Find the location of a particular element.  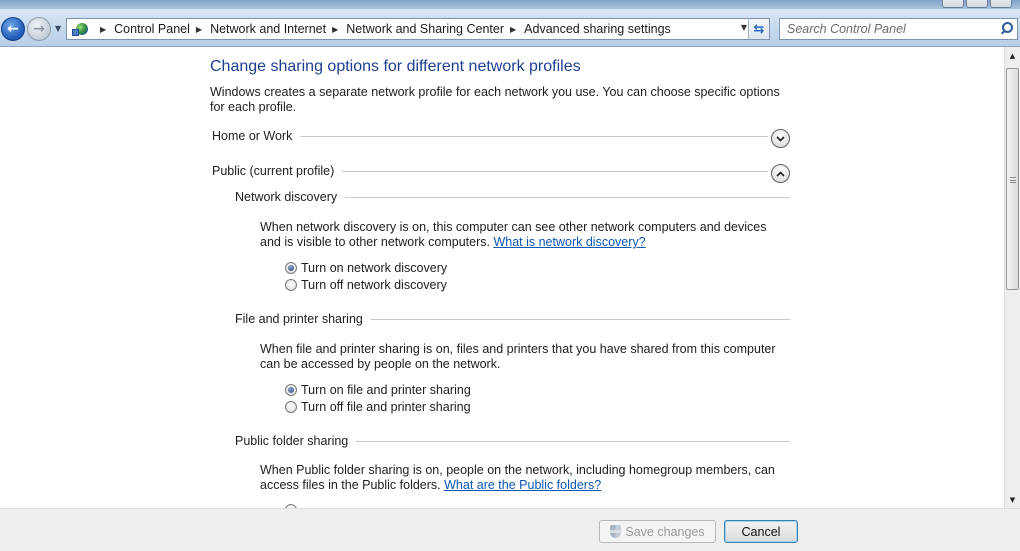

refresh-icon: ⇆ is located at coordinates (759, 29).